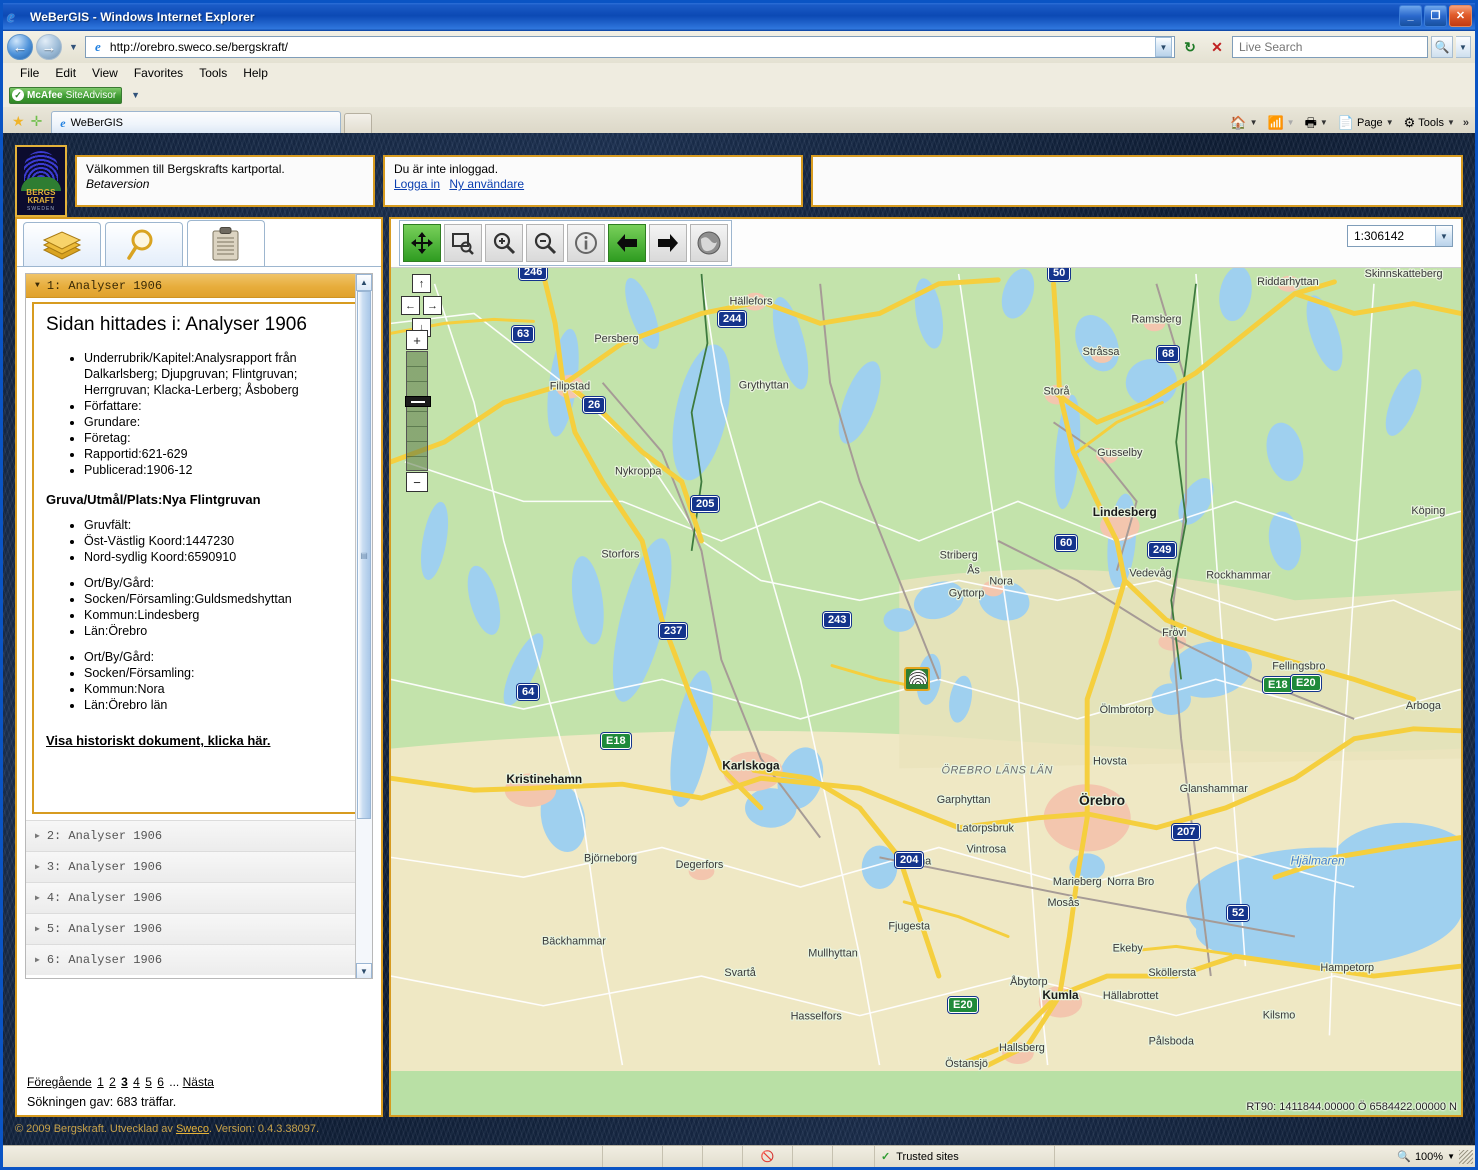 The width and height of the screenshot is (1478, 1170). What do you see at coordinates (158, 73) in the screenshot?
I see `menu-favorites: Favorites` at bounding box center [158, 73].